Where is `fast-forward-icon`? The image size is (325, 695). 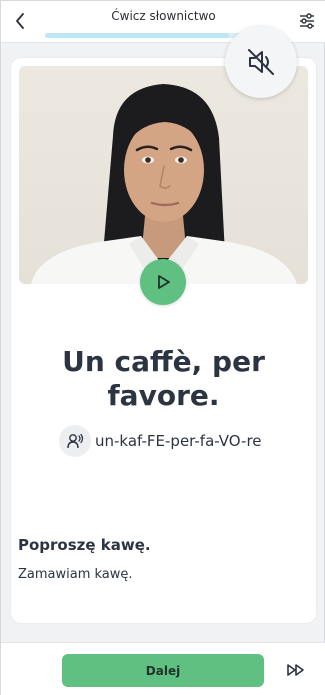
fast-forward-icon is located at coordinates (295, 670).